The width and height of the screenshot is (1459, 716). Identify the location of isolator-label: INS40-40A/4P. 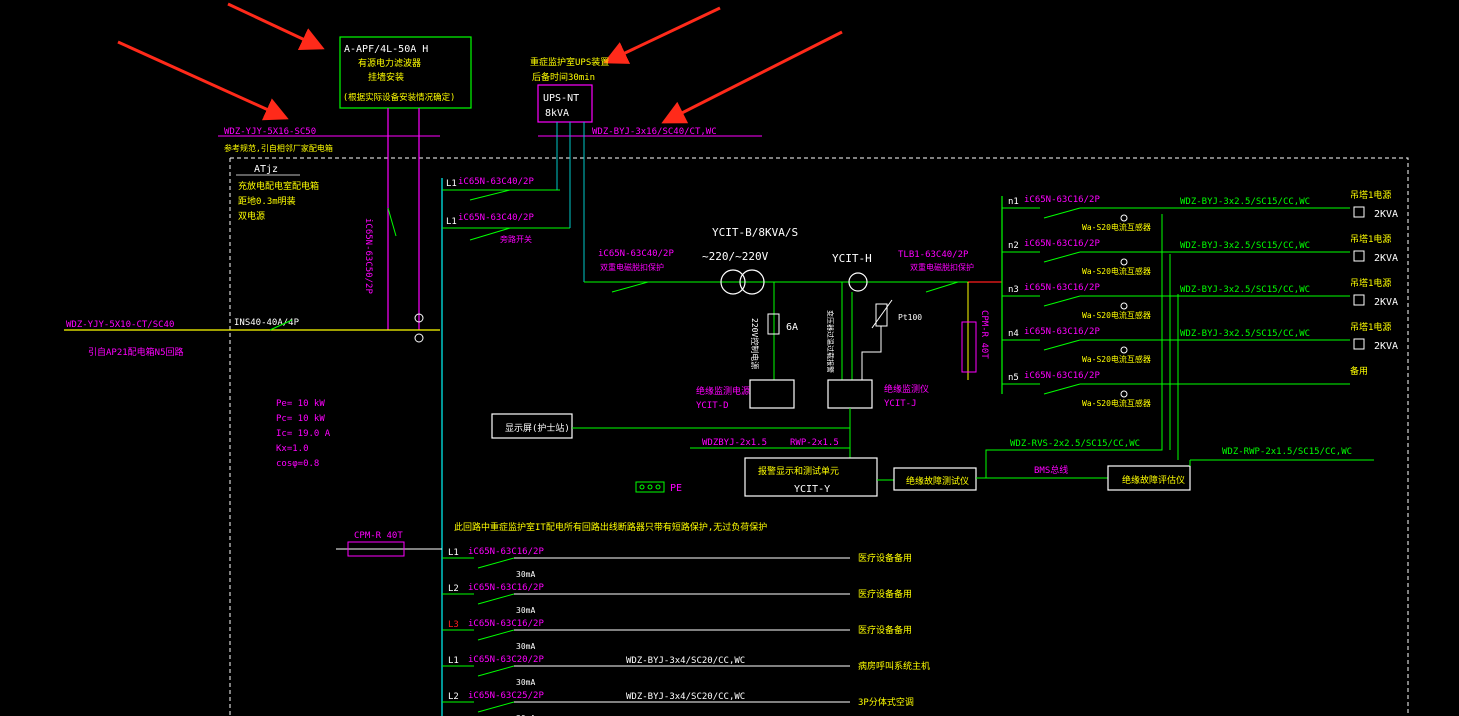
(267, 323).